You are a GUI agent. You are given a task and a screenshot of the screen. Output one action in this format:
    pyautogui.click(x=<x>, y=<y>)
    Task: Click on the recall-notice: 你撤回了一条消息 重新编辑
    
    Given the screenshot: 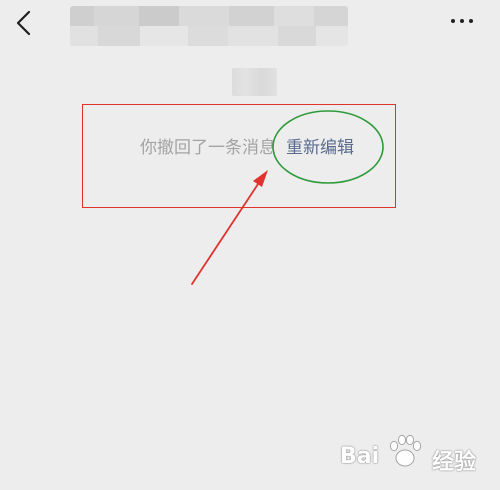 What is the action you would take?
    pyautogui.click(x=247, y=148)
    